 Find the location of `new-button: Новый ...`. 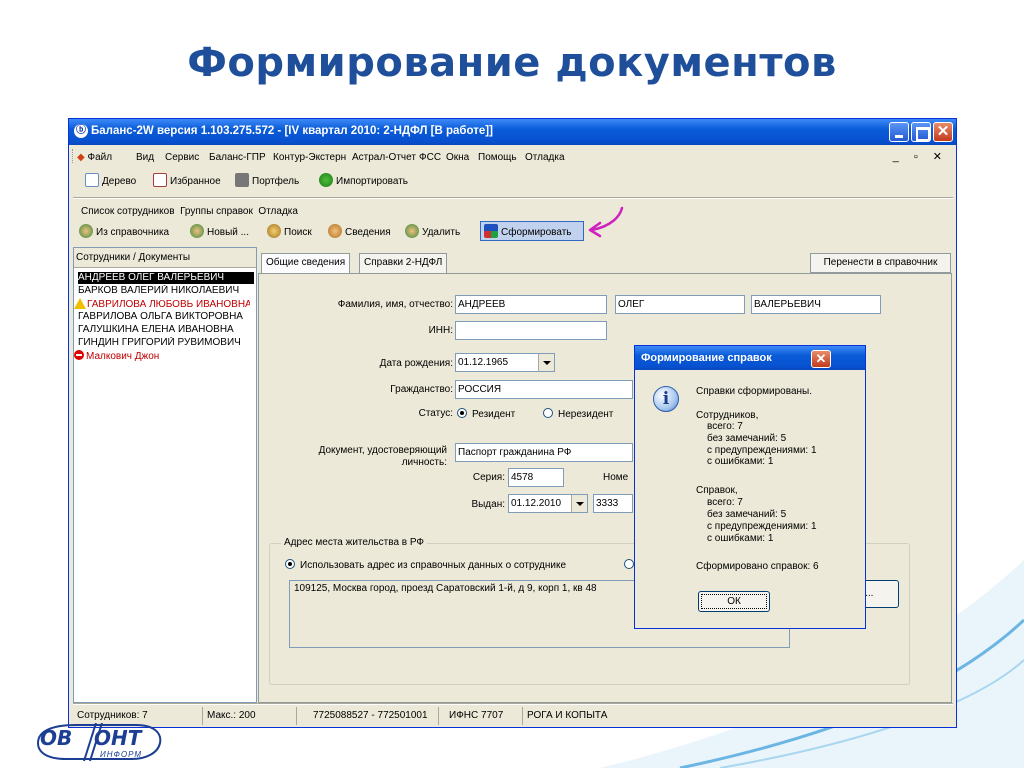

new-button: Новый ... is located at coordinates (219, 232).